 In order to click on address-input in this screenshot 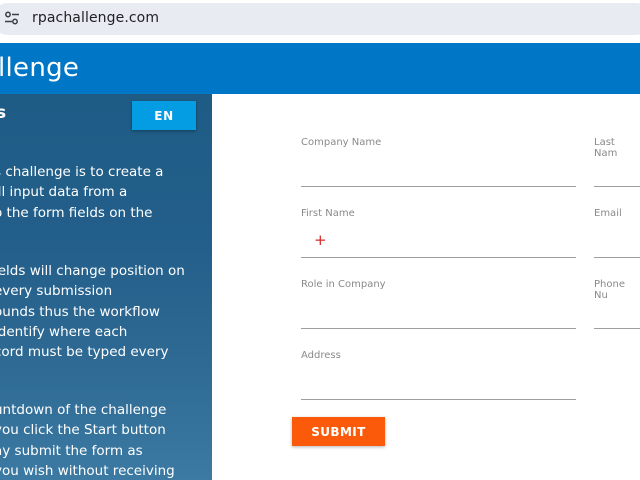, I will do `click(438, 388)`.